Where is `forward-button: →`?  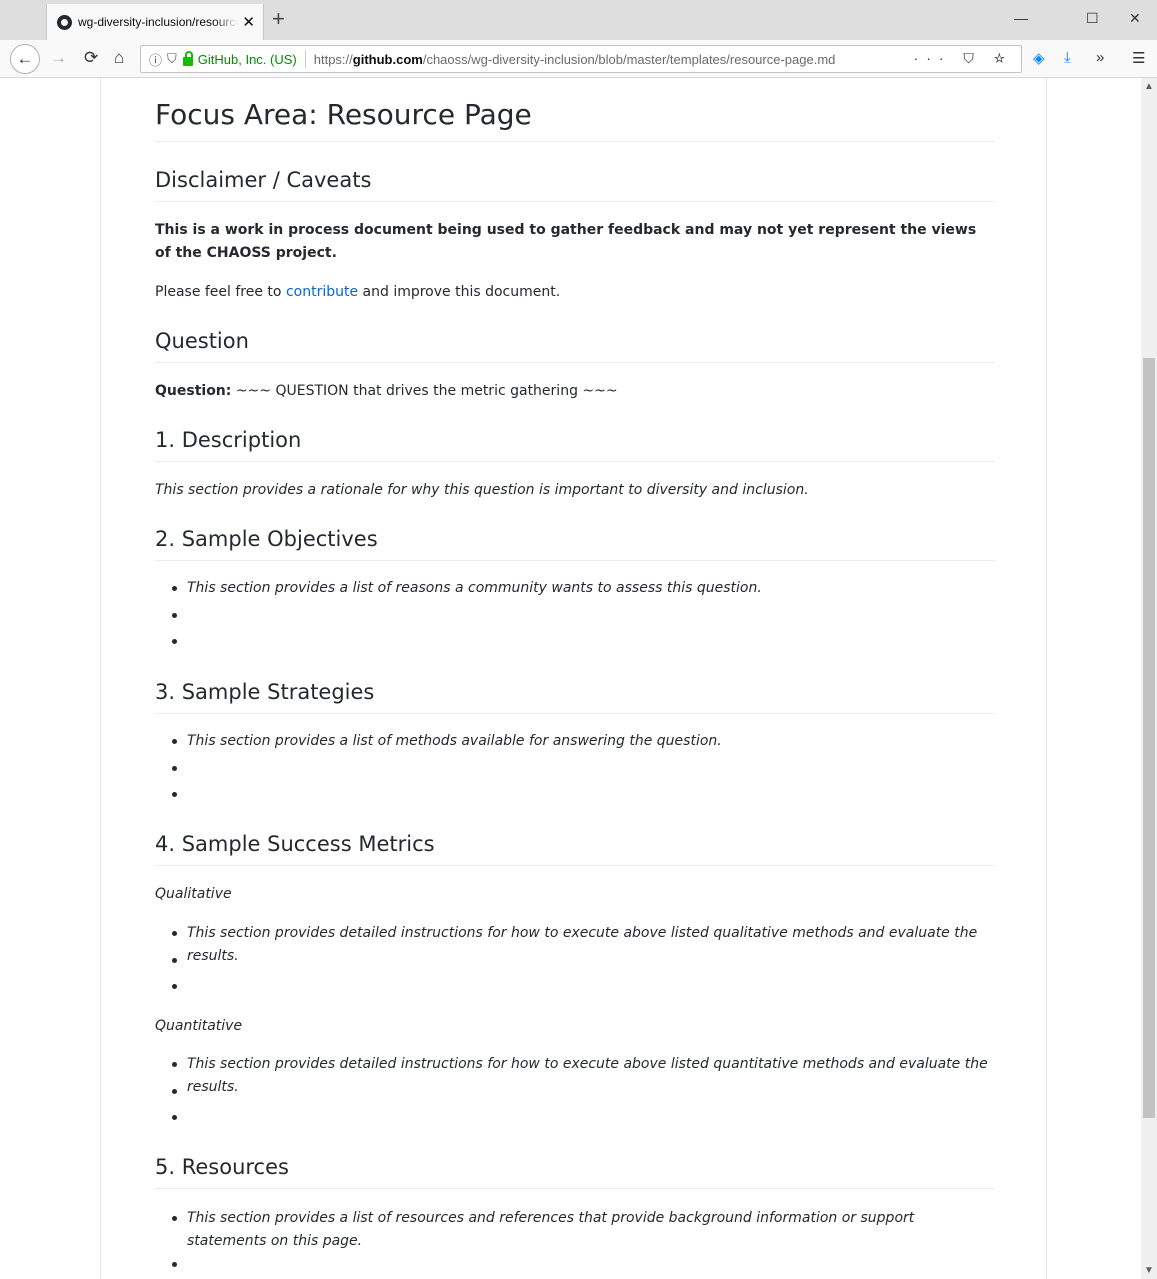
forward-button: → is located at coordinates (58, 58).